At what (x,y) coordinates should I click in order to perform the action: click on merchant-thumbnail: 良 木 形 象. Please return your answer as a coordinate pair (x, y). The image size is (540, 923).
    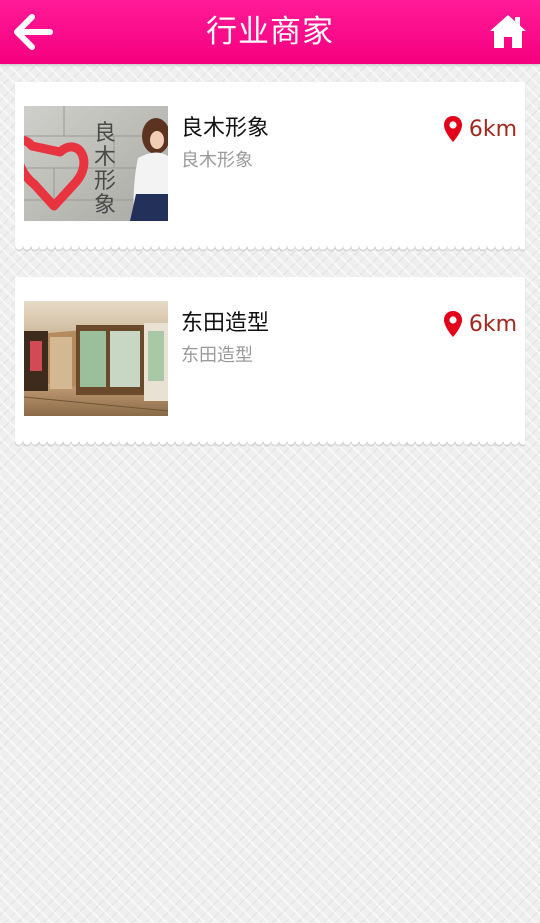
    Looking at the image, I should click on (96, 163).